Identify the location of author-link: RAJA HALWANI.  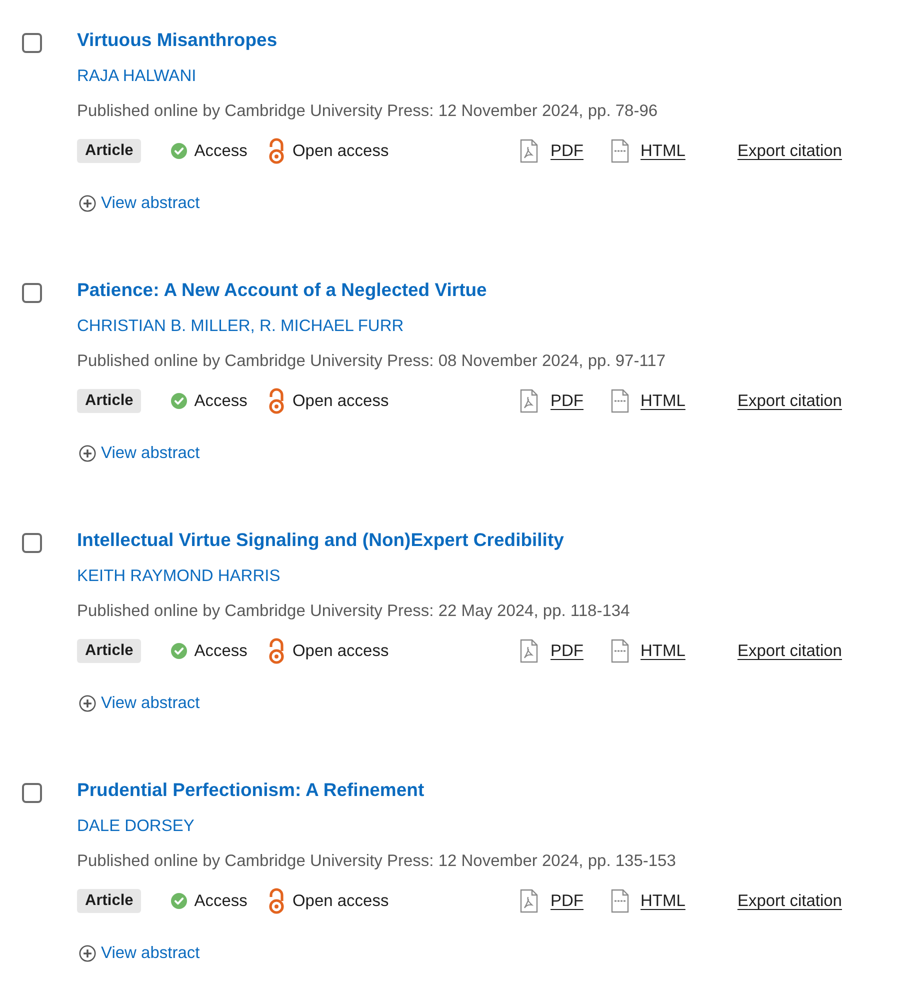
(136, 76).